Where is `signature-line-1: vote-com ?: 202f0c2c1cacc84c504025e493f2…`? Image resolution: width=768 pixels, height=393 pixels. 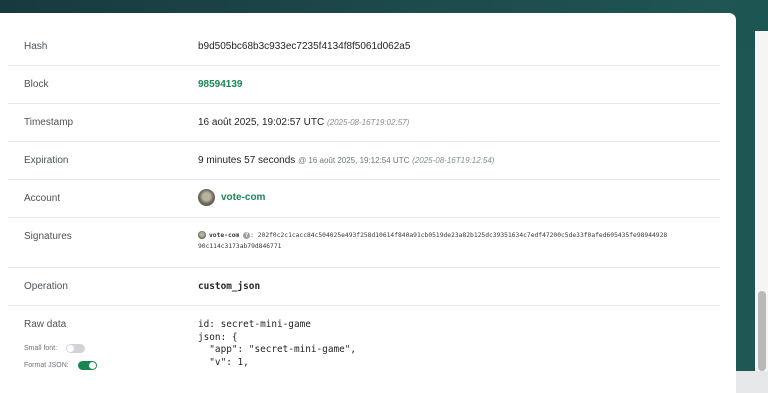
signature-line-1: vote-com ?: 202f0c2c1cacc84c504025e493f2… is located at coordinates (432, 235).